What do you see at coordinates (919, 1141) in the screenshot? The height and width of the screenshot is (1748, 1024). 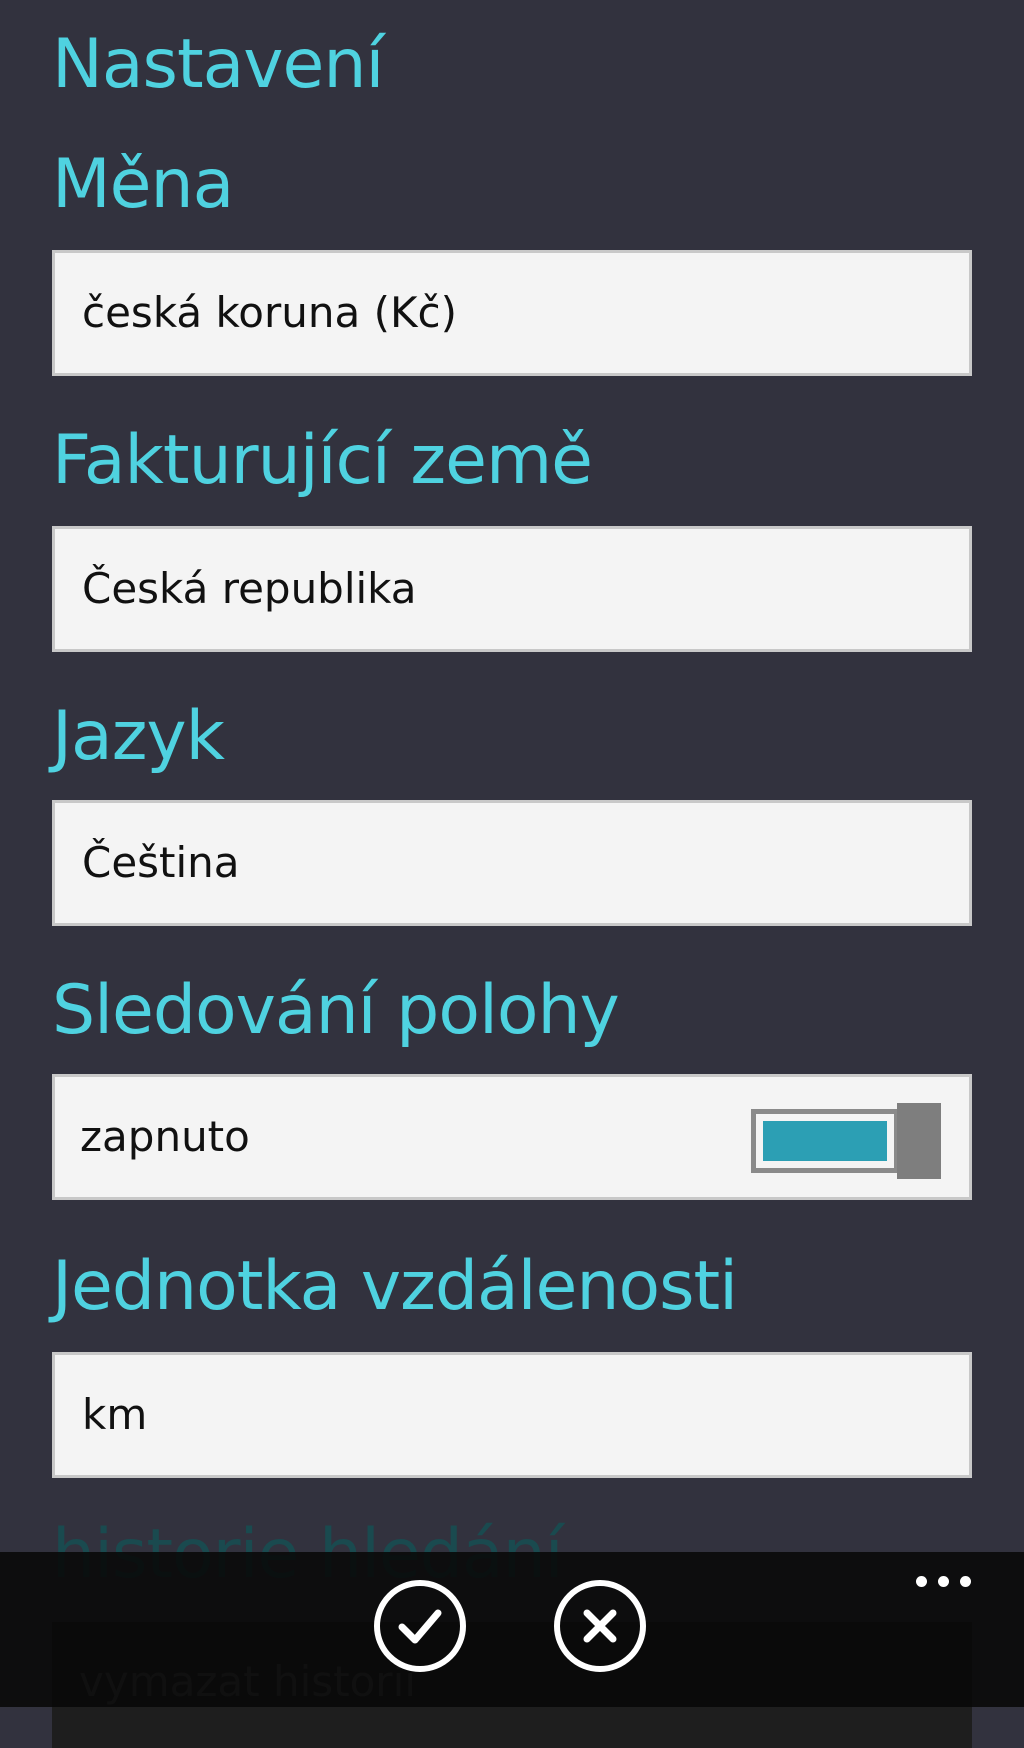 I see `toggle-thumb` at bounding box center [919, 1141].